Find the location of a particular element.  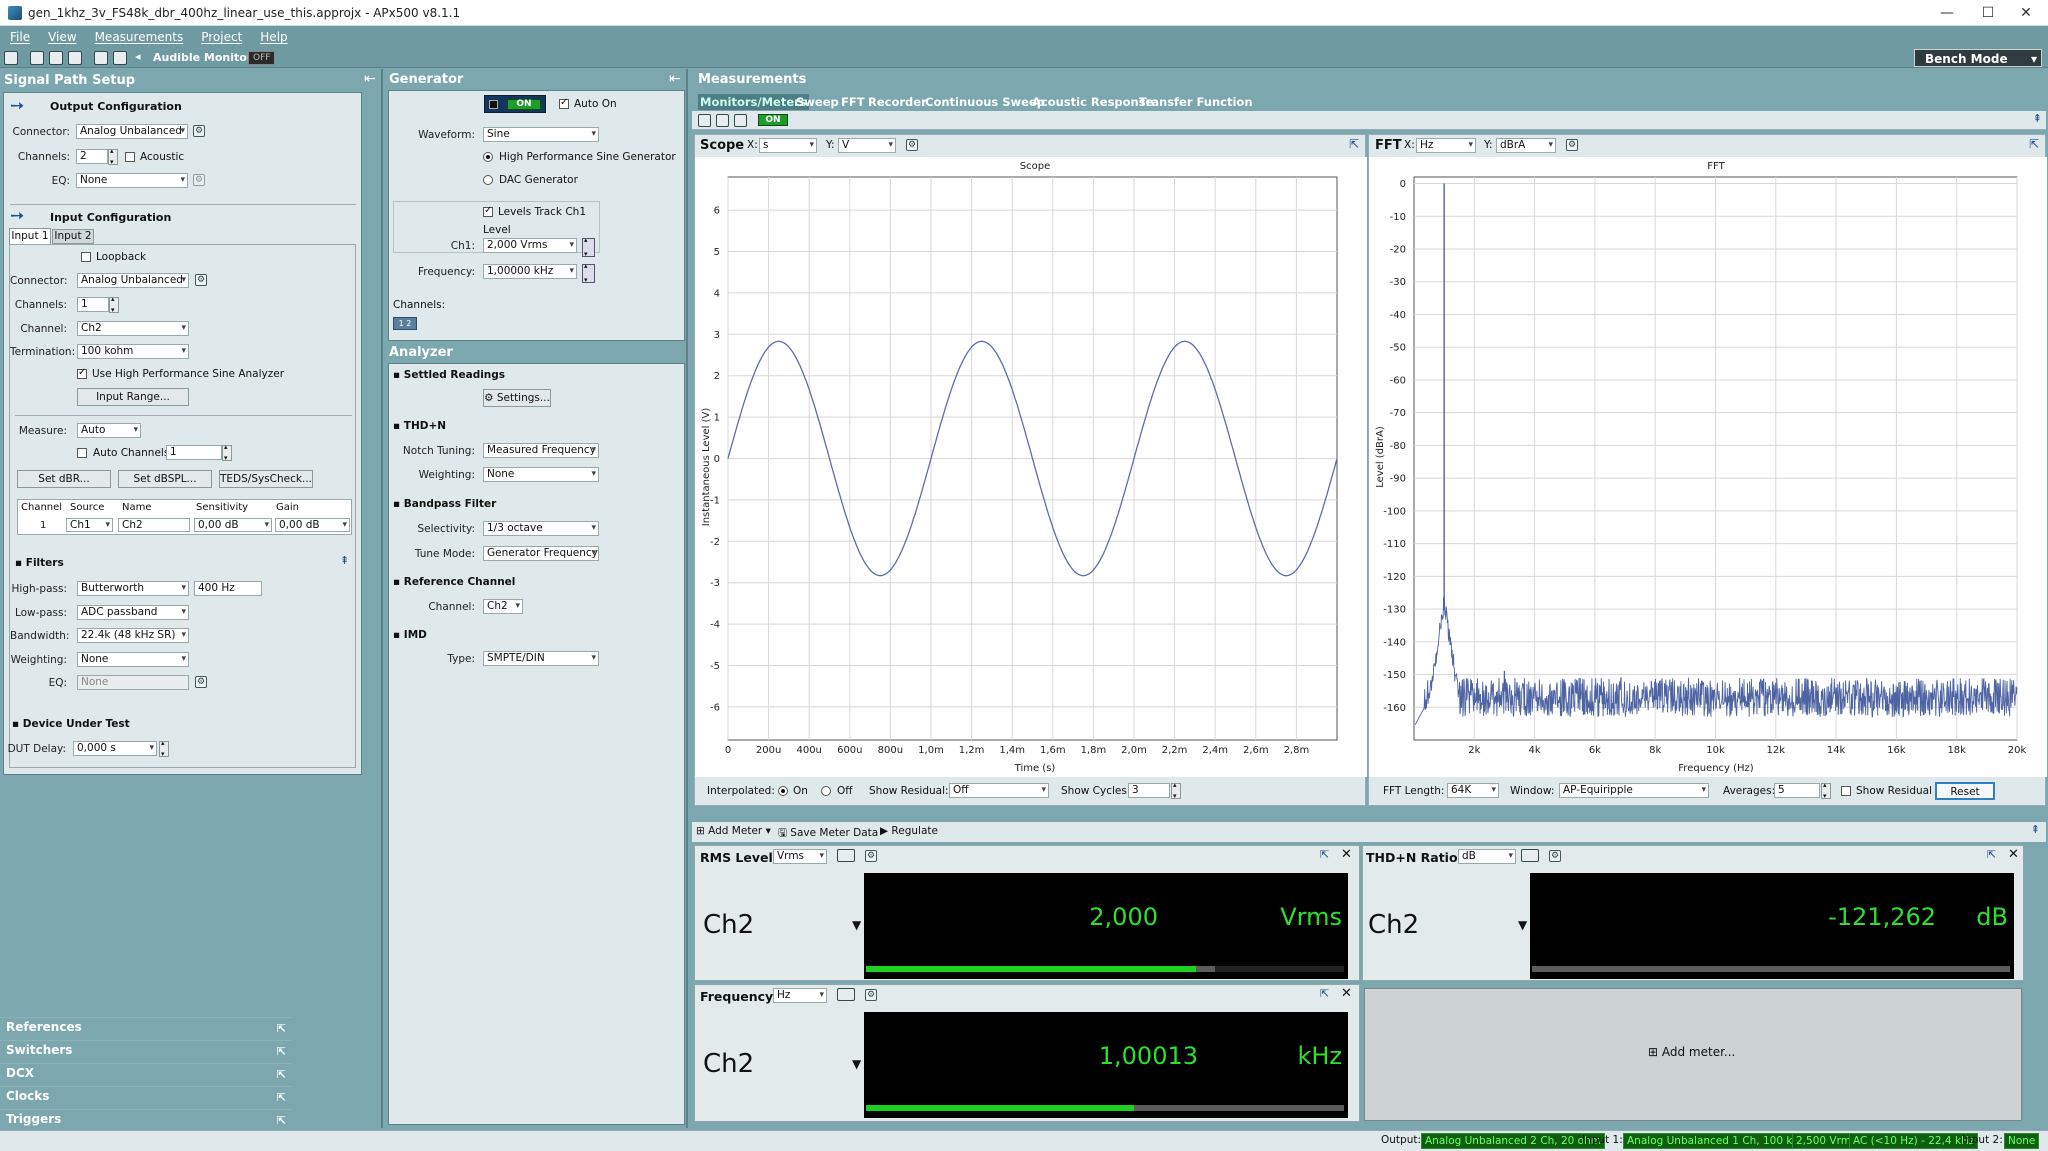

tab-input-2: Input 2 is located at coordinates (73, 236).